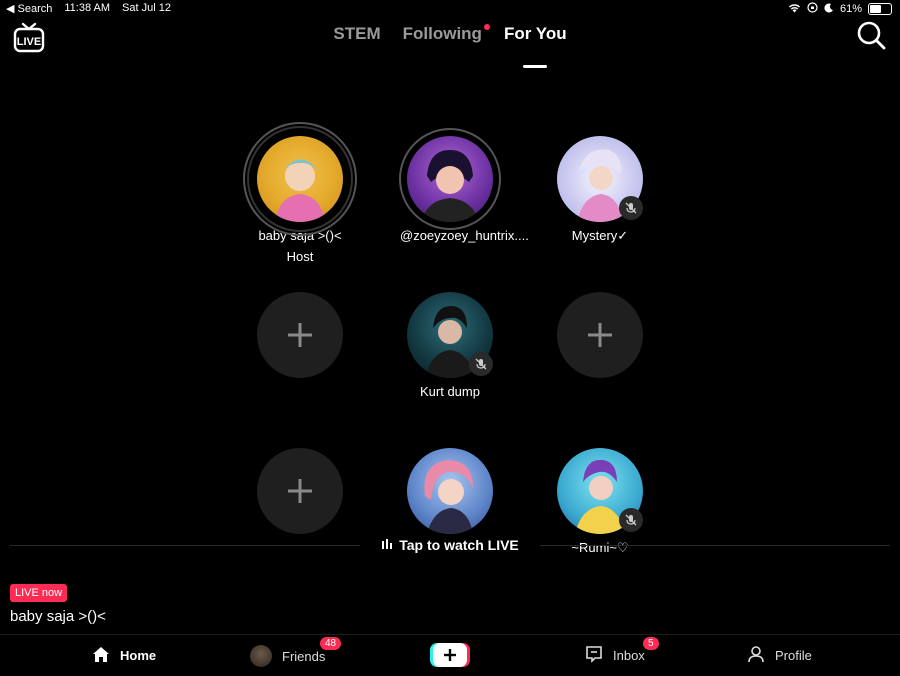 Image resolution: width=900 pixels, height=676 pixels. What do you see at coordinates (146, 8) in the screenshot?
I see `status-date: Sat Jul 12` at bounding box center [146, 8].